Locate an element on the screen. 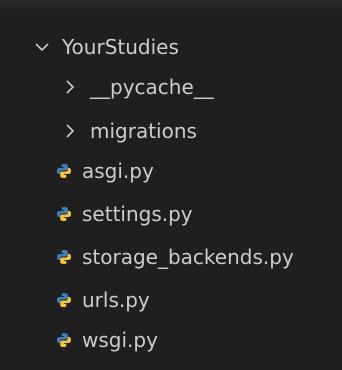  folder-label: __pycache__ is located at coordinates (152, 87).